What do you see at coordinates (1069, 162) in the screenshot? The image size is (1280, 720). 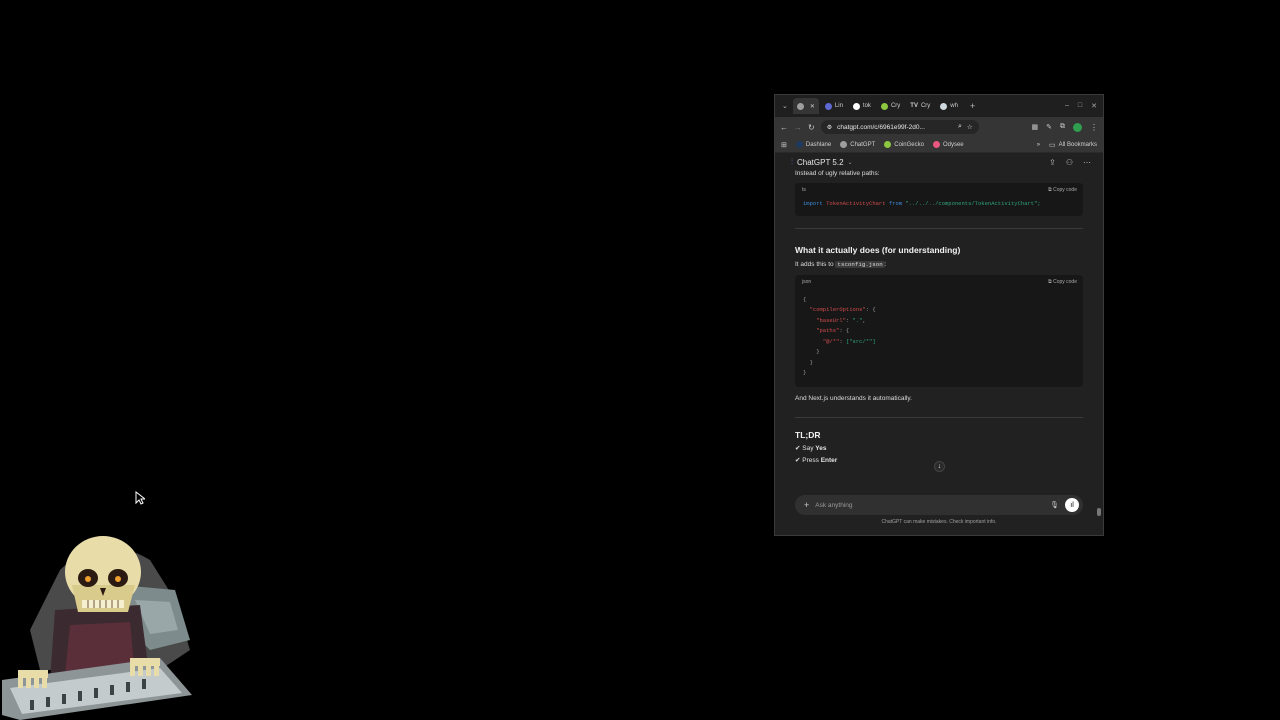 I see `add-user-icon: ⚇` at bounding box center [1069, 162].